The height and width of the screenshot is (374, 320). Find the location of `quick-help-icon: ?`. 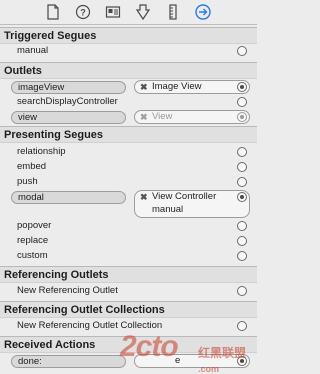

quick-help-icon: ? is located at coordinates (83, 12).